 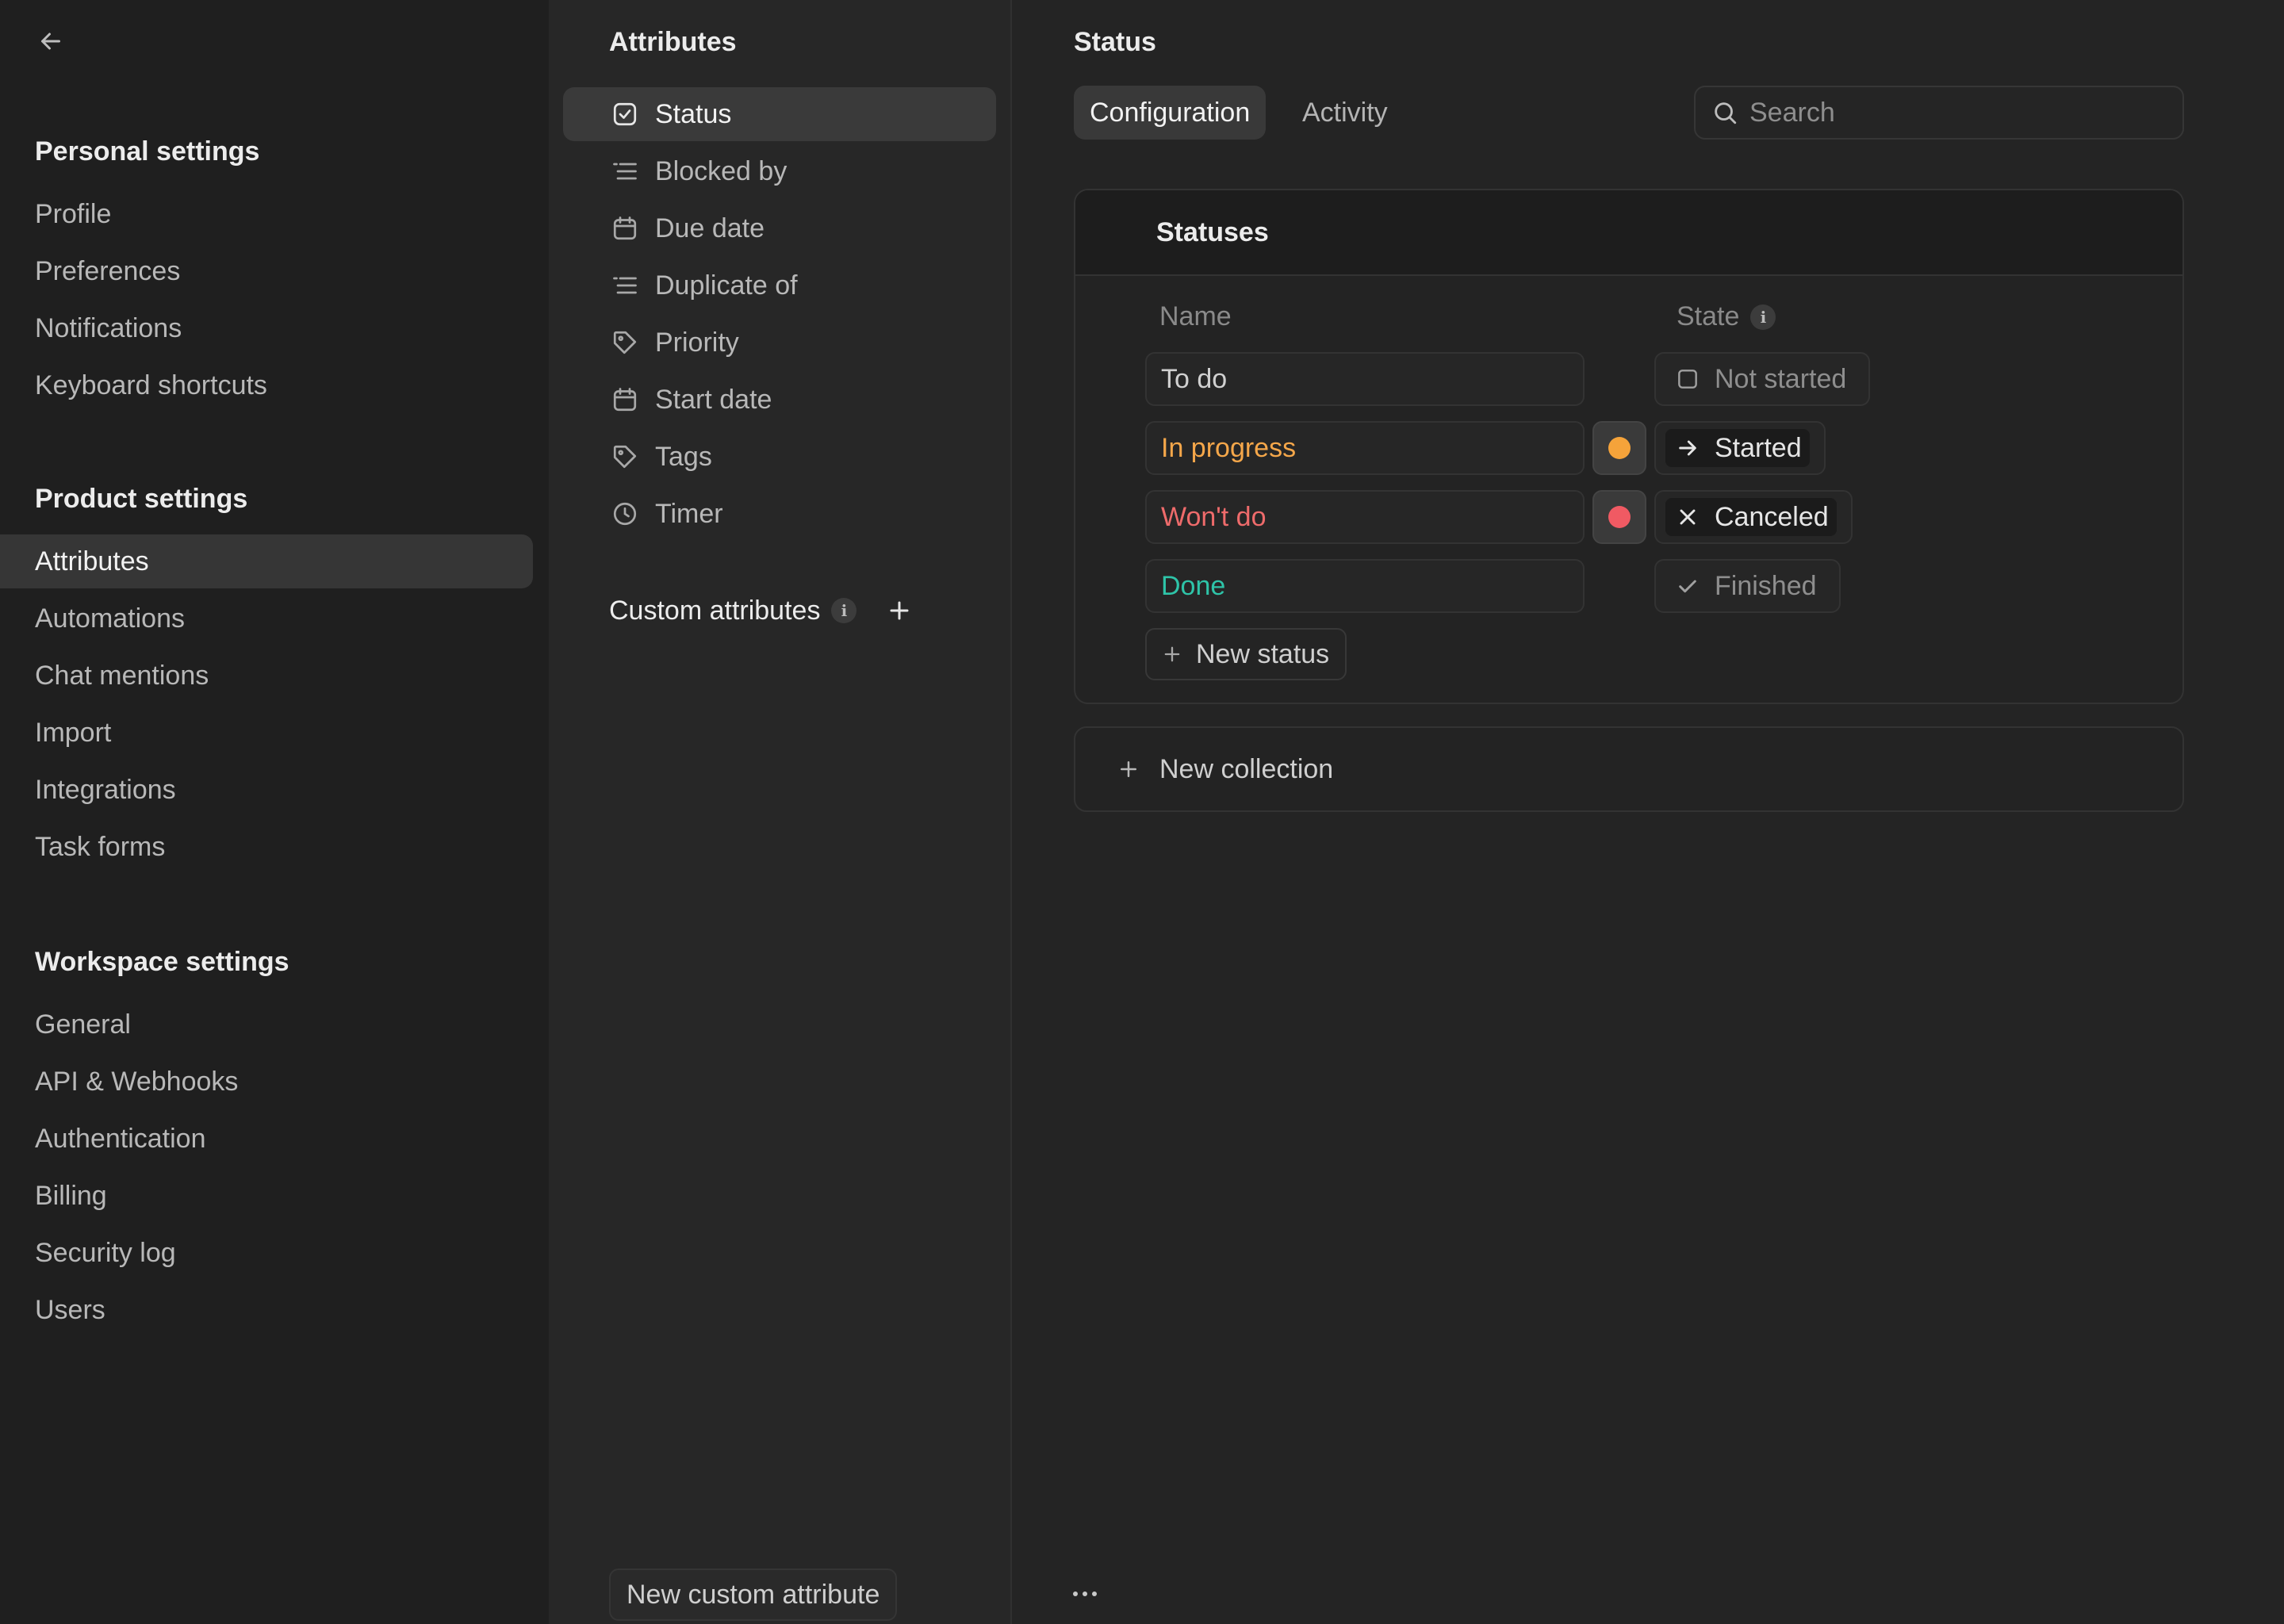 I want to click on attribute-item-duplicate-of: Duplicate of, so click(x=779, y=285).